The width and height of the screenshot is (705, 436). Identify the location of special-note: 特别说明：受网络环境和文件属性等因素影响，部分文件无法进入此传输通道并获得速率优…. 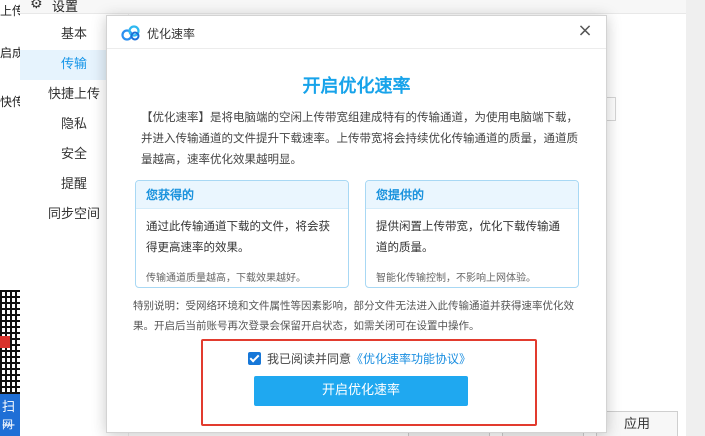
(353, 316).